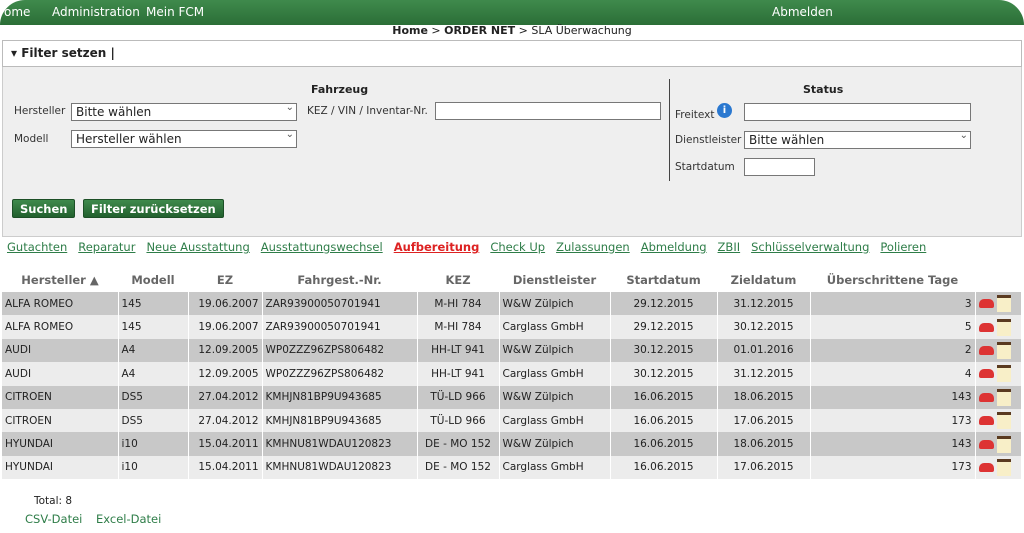 This screenshot has height=533, width=1024. I want to click on tab-neue-ausstattung: Neue Ausstattung, so click(197, 247).